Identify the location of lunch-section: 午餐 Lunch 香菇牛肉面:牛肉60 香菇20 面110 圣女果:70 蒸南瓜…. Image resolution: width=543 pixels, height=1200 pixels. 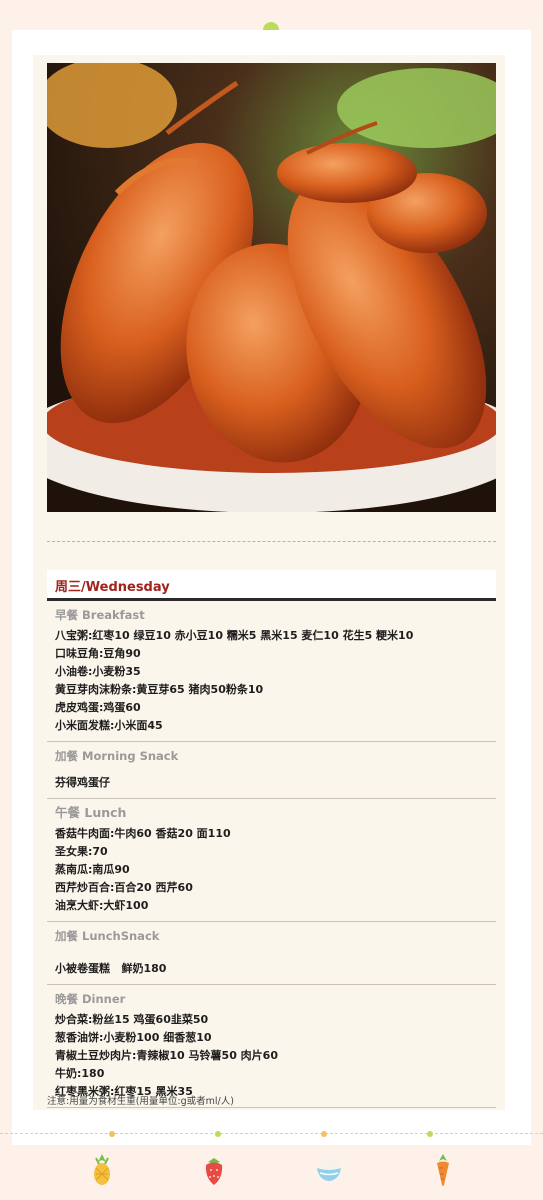
(271, 860).